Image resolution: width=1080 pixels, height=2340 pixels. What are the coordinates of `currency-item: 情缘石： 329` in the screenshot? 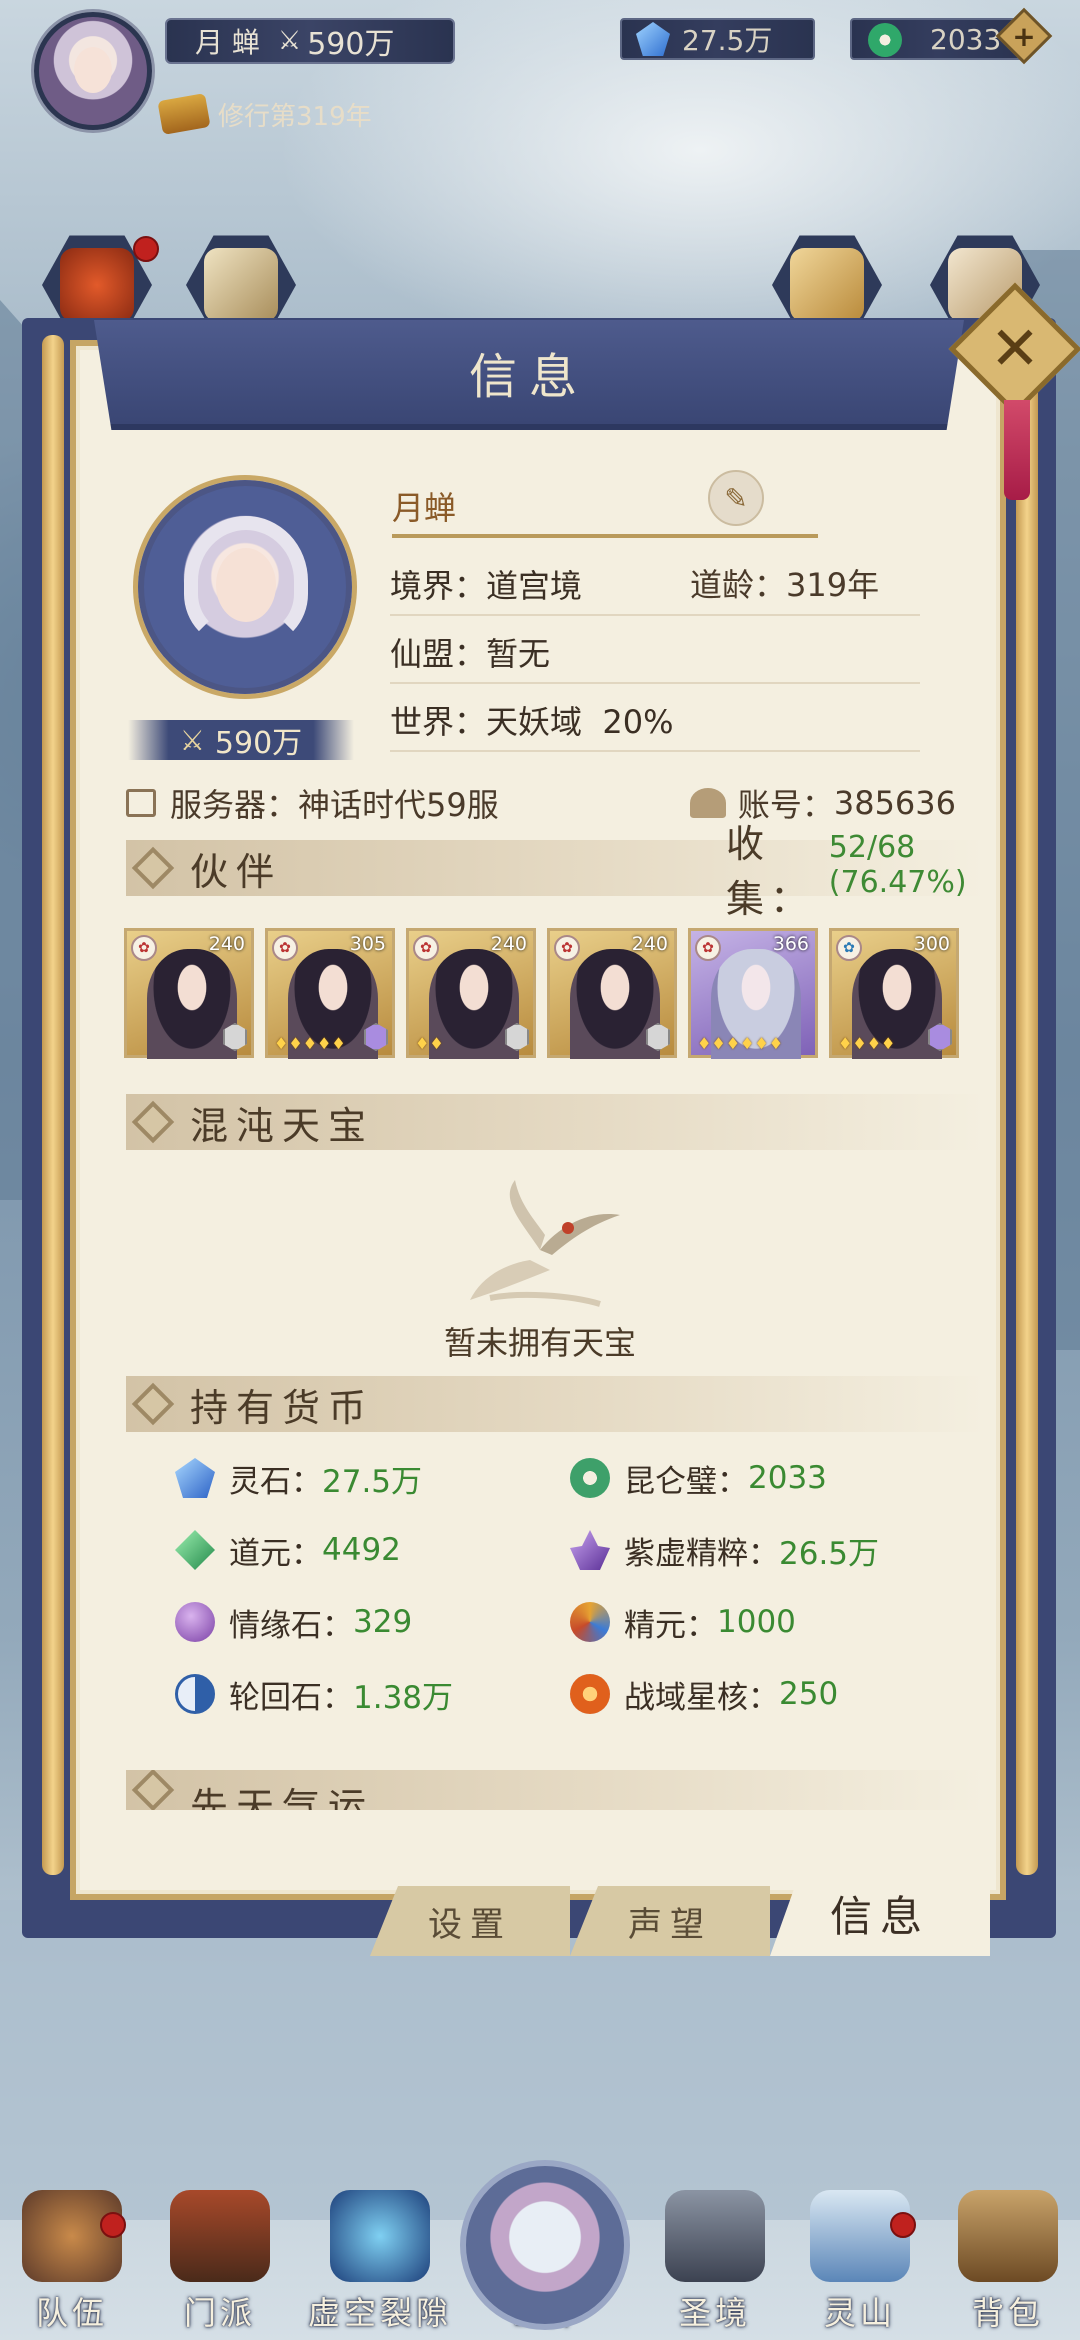 It's located at (293, 1622).